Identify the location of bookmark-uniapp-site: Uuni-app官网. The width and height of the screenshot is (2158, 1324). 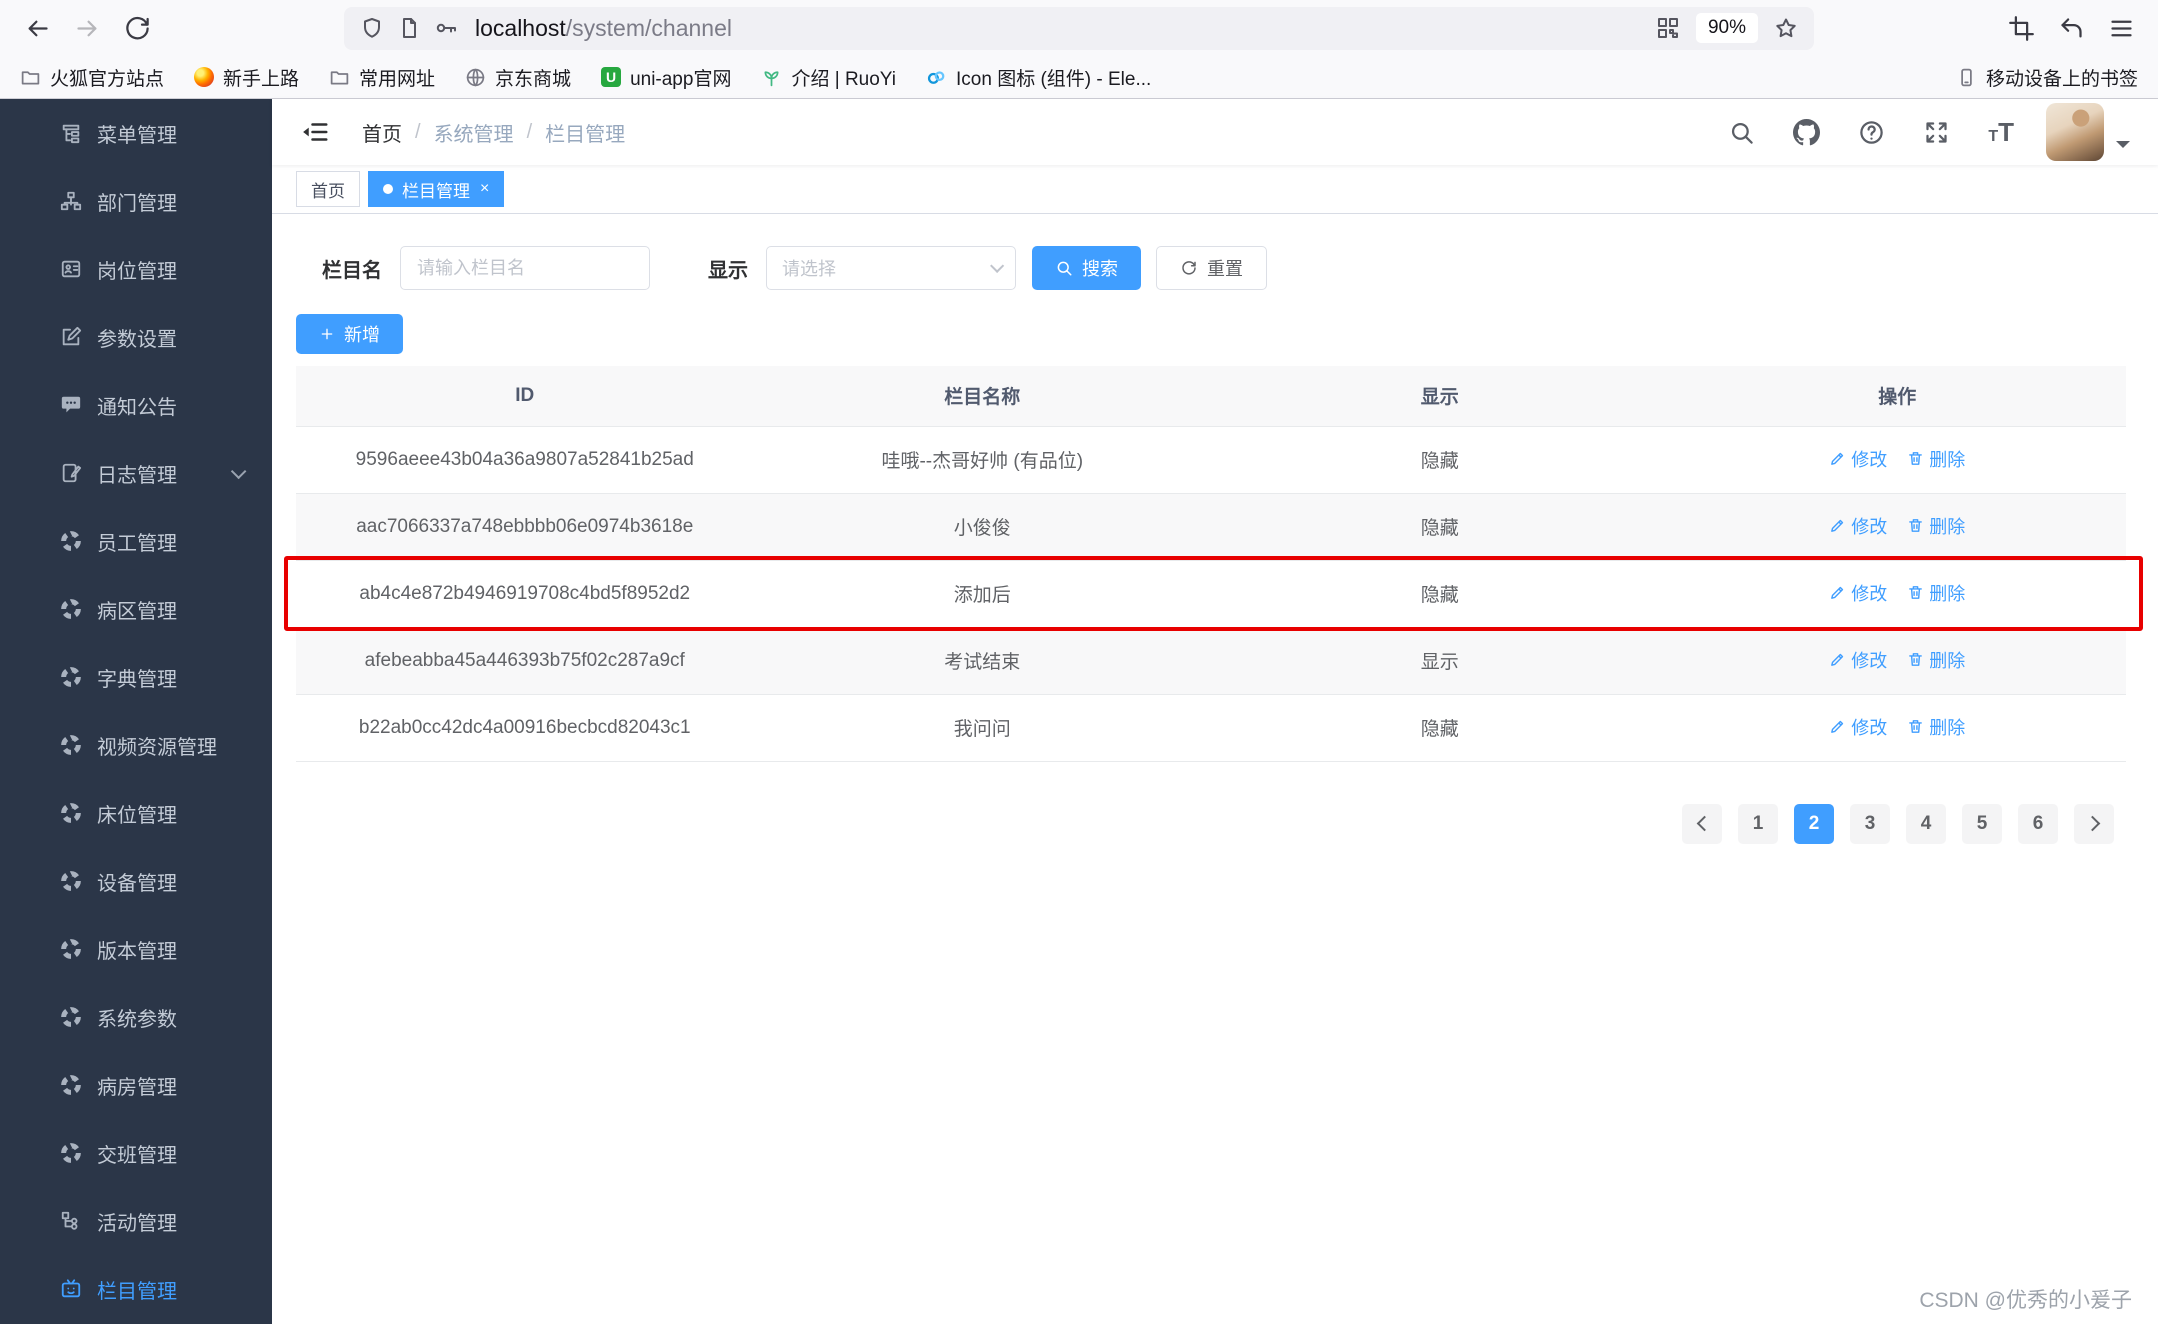
(666, 77).